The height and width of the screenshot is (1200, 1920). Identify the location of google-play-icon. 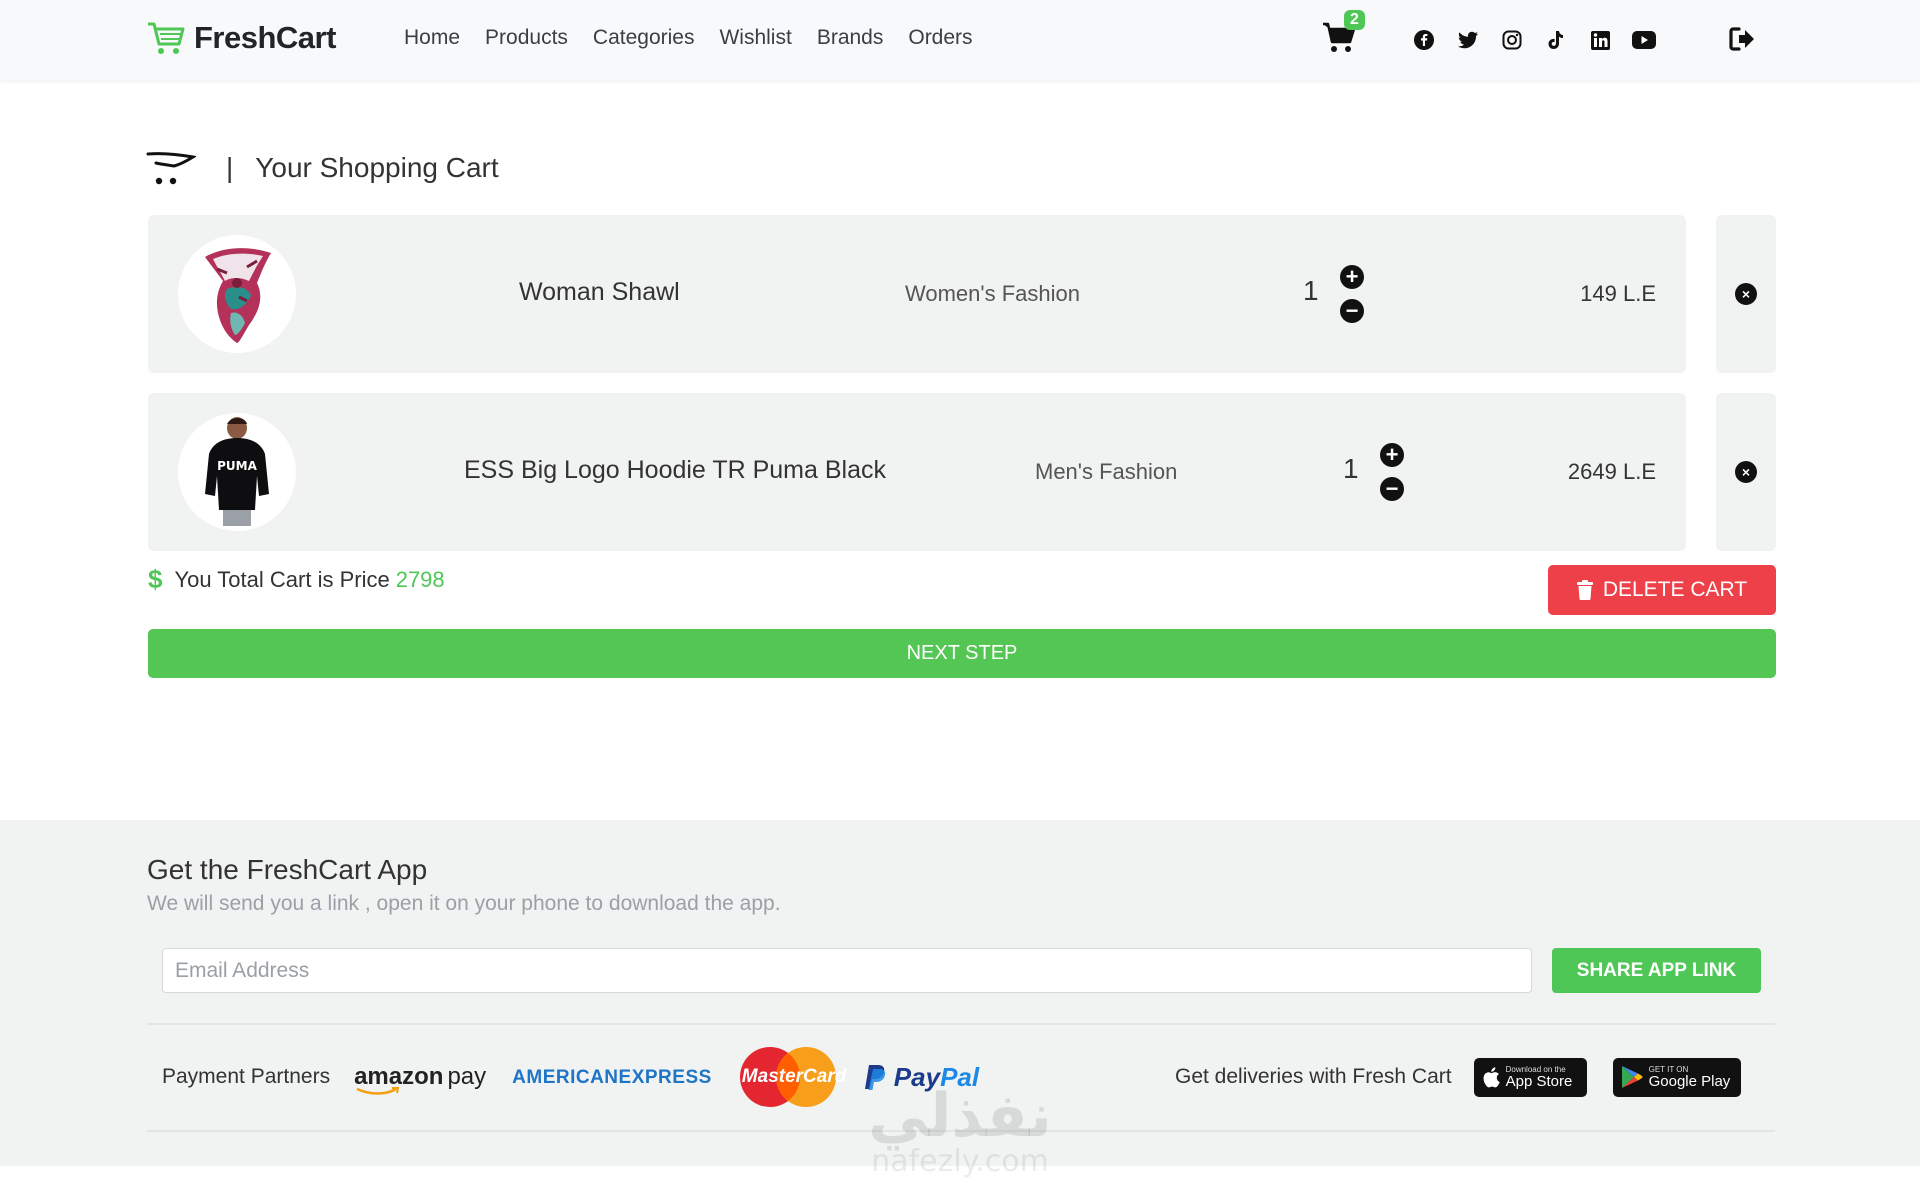
(1632, 1077).